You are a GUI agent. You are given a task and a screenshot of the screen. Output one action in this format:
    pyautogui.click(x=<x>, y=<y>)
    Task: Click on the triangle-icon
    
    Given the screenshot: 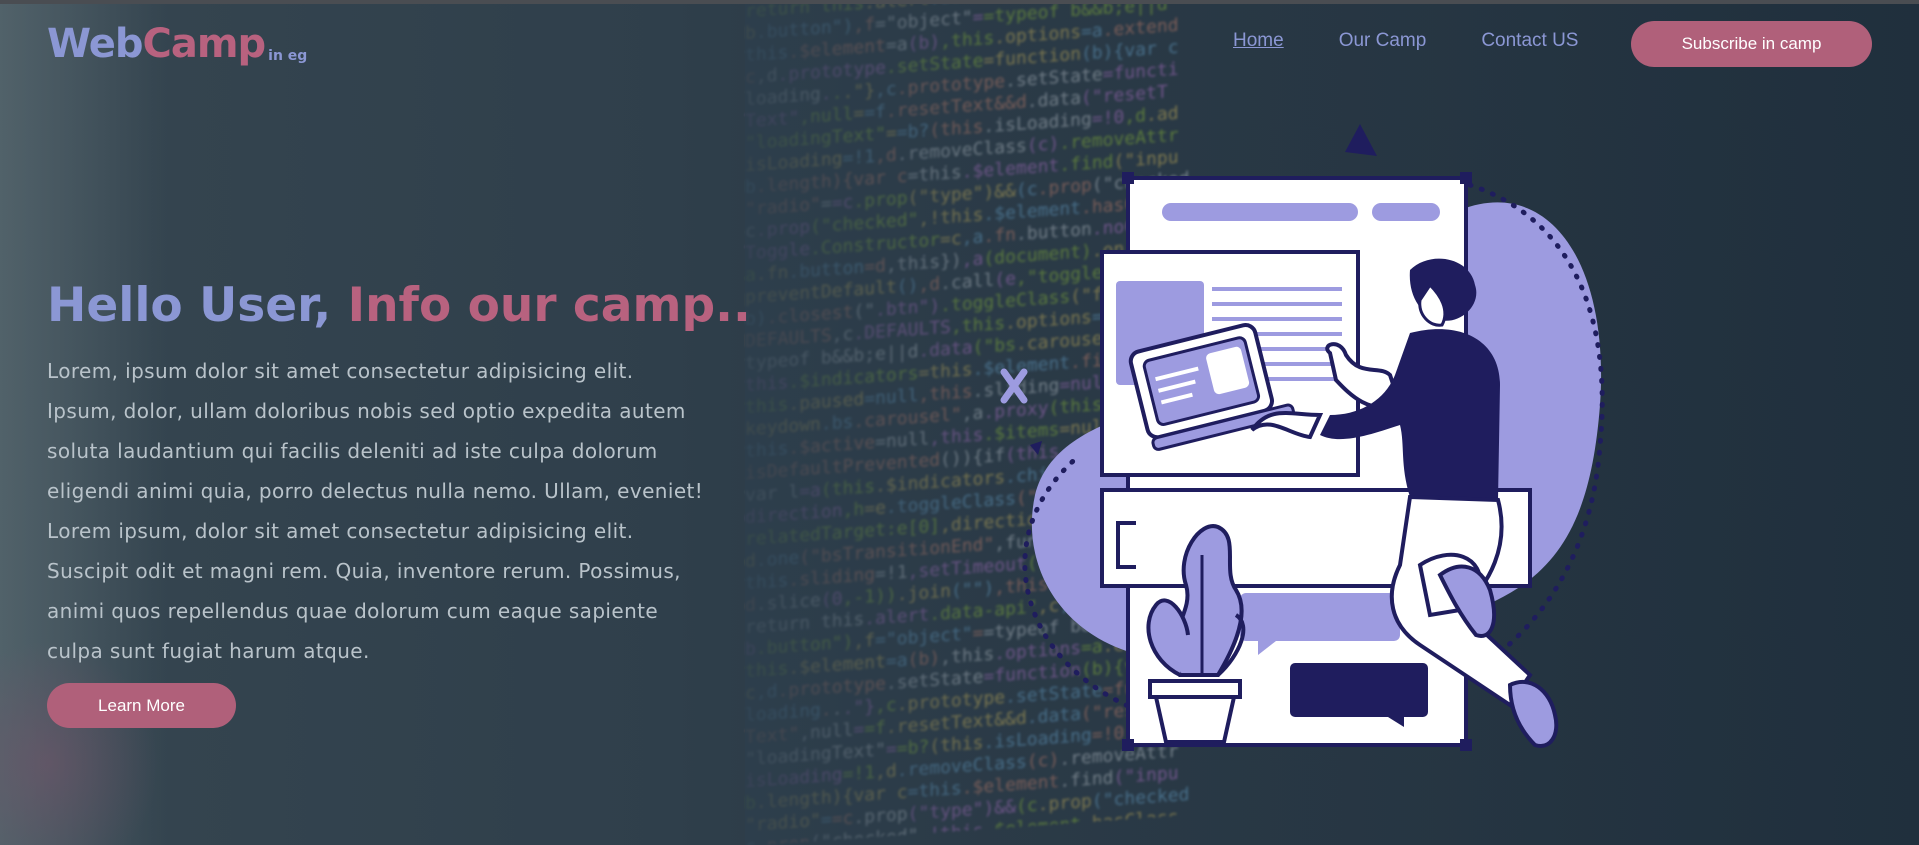 What is the action you would take?
    pyautogui.click(x=1361, y=140)
    